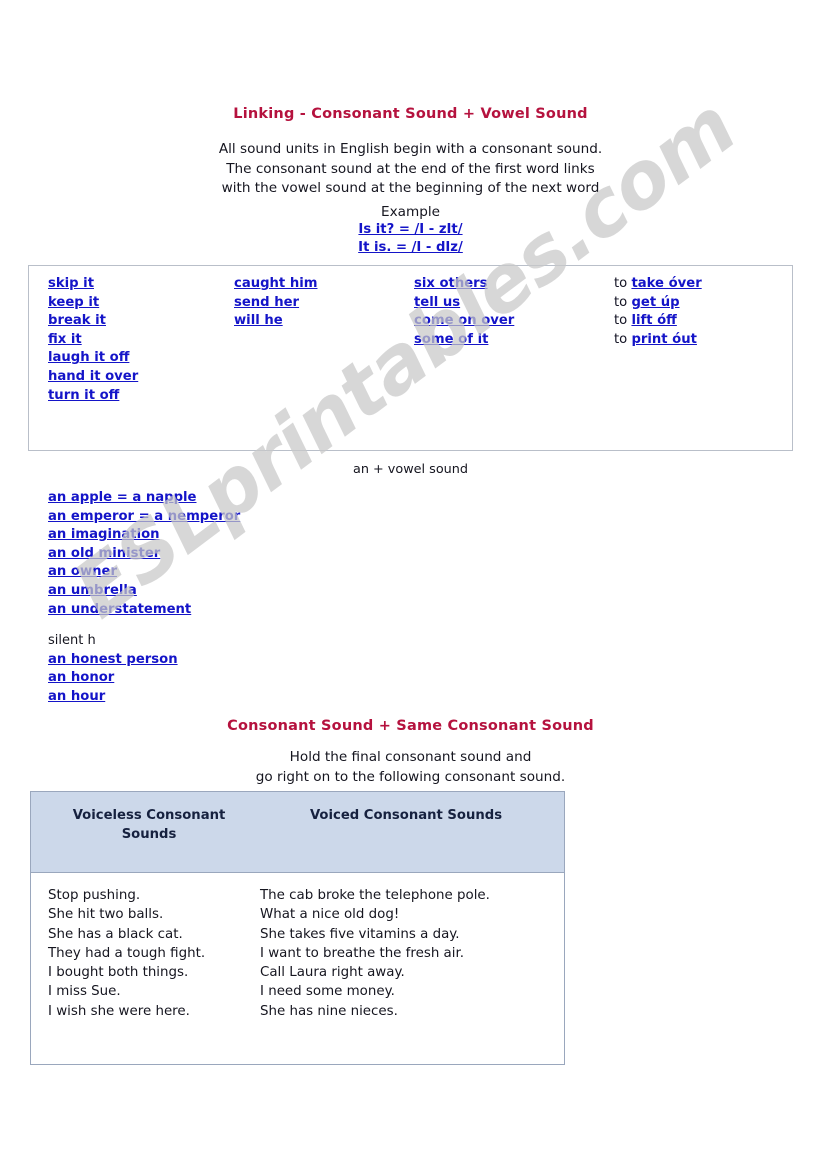  I want to click on linking-column-2: caught him send her will he, so click(275, 303).